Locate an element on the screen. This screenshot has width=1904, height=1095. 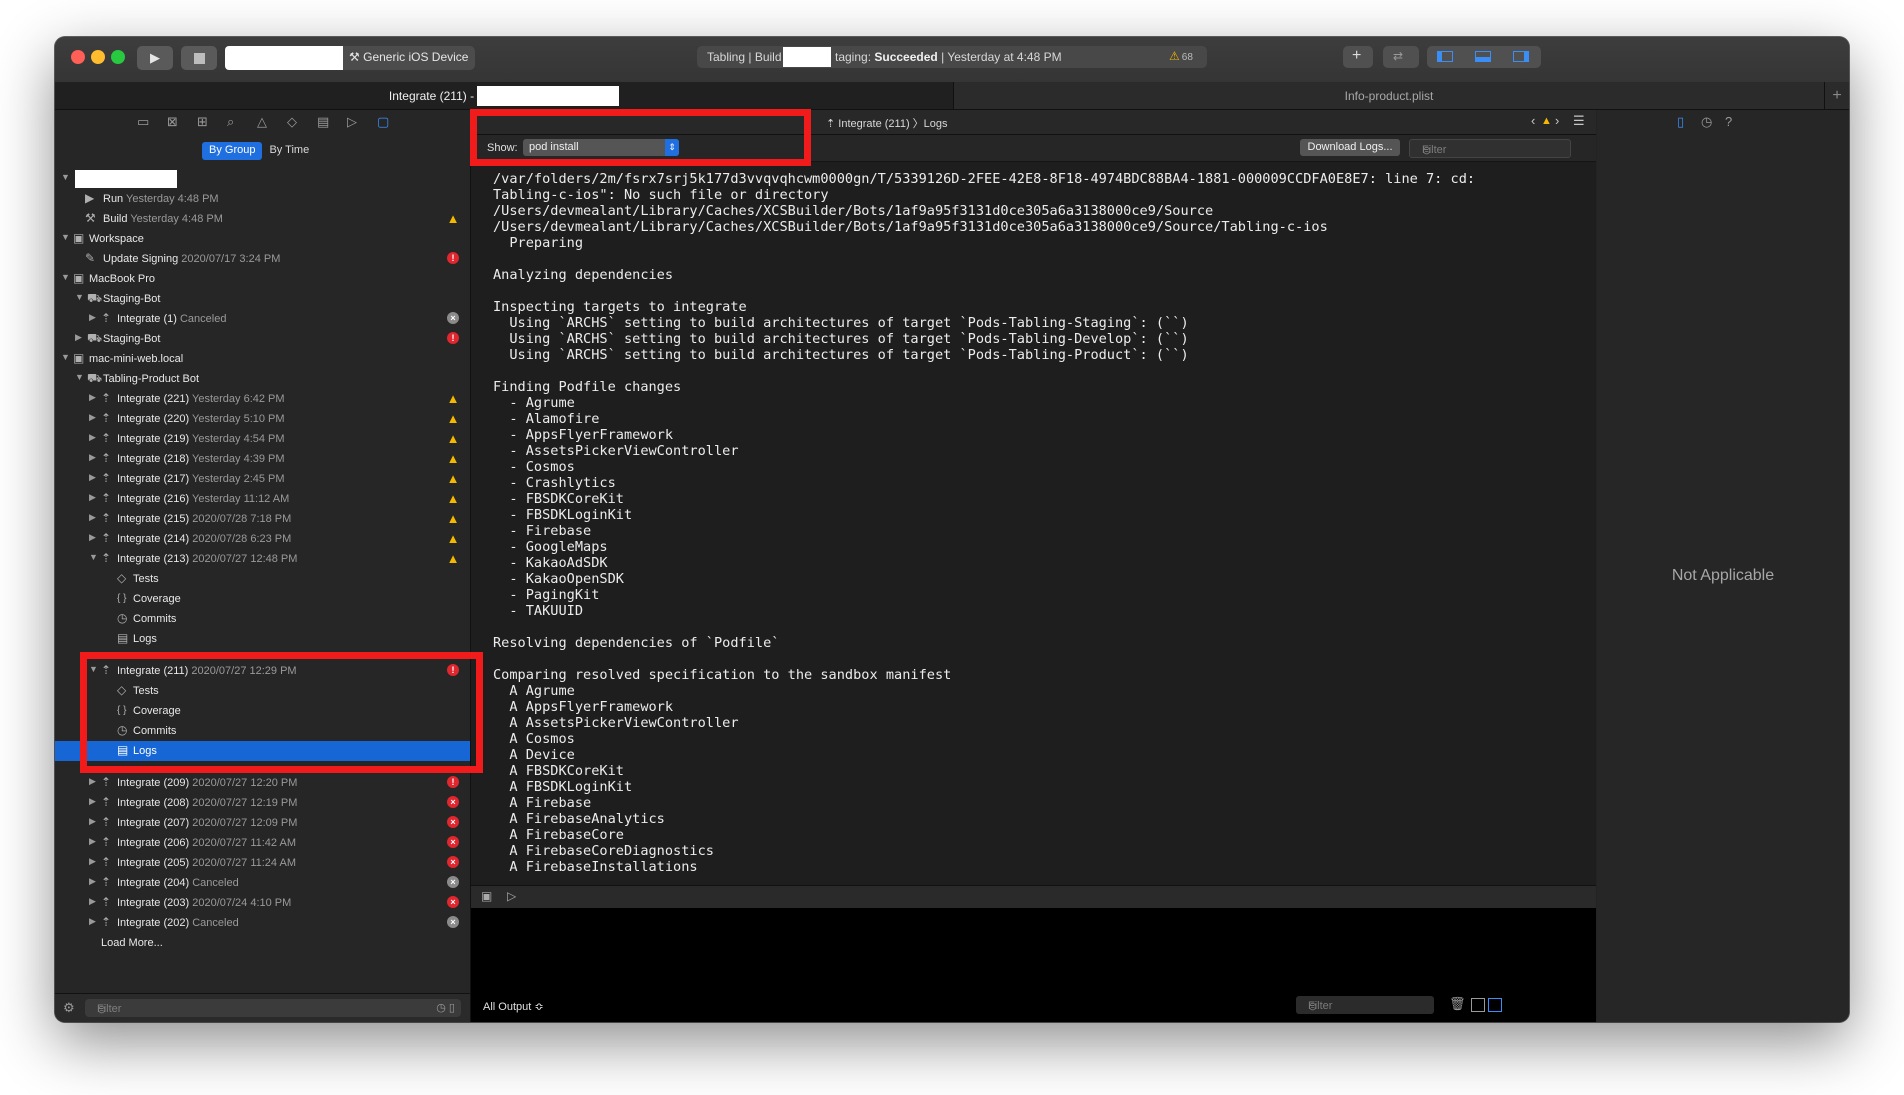
close-window-button is located at coordinates (78, 57).